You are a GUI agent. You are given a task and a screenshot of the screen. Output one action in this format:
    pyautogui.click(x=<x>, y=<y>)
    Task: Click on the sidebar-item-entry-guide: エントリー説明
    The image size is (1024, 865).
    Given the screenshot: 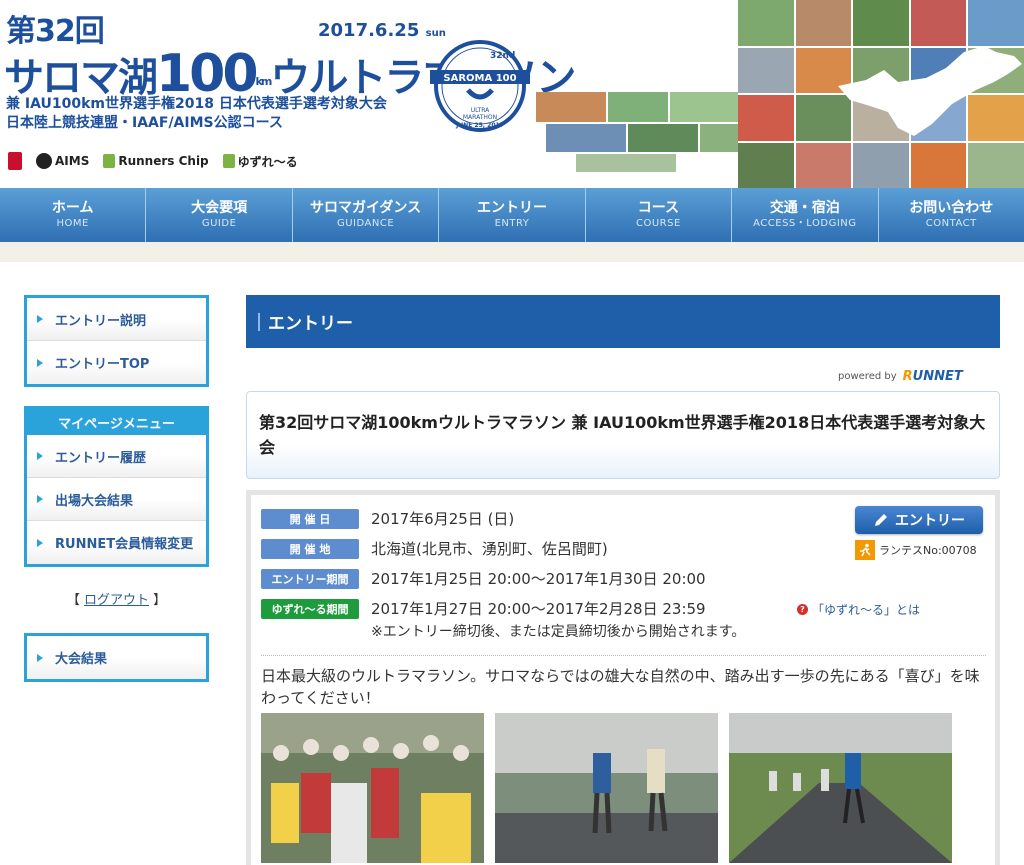 What is the action you would take?
    pyautogui.click(x=116, y=319)
    